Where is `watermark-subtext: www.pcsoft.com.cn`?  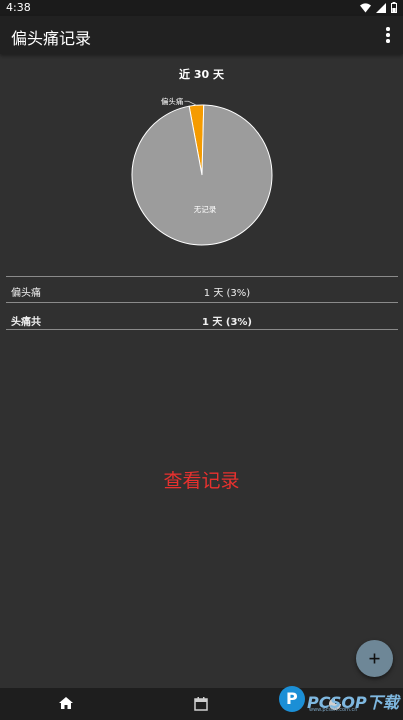 watermark-subtext: www.pcsoft.com.cn is located at coordinates (333, 710).